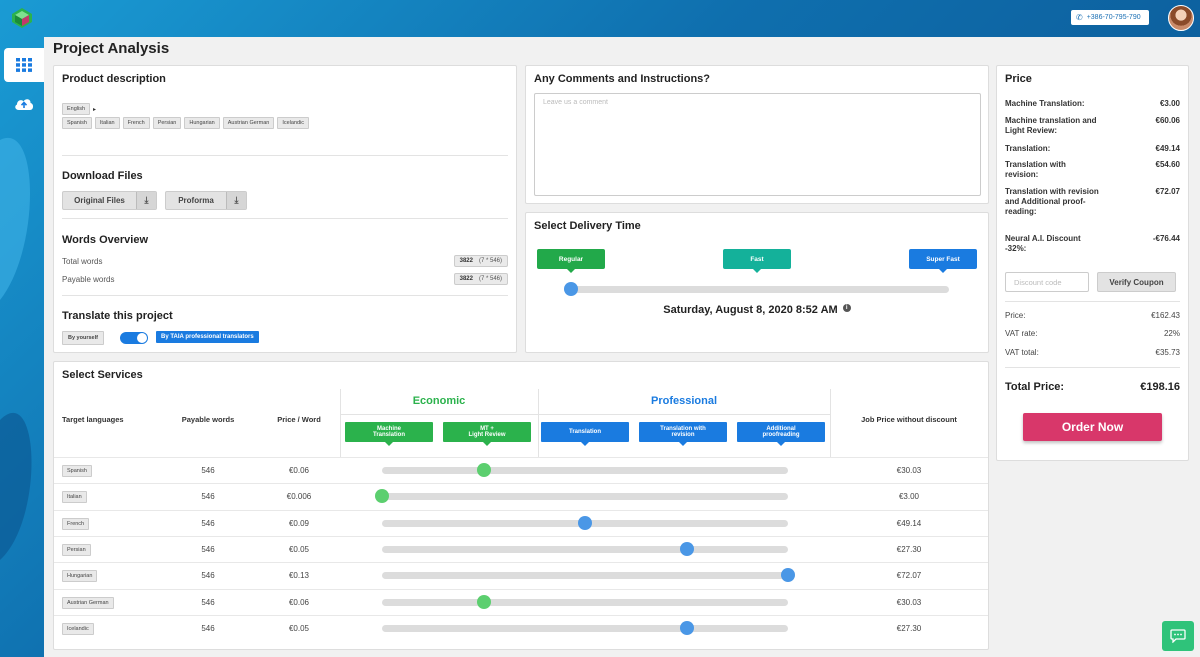 This screenshot has width=1200, height=657. What do you see at coordinates (299, 576) in the screenshot?
I see `row-price-per-word: €0.13` at bounding box center [299, 576].